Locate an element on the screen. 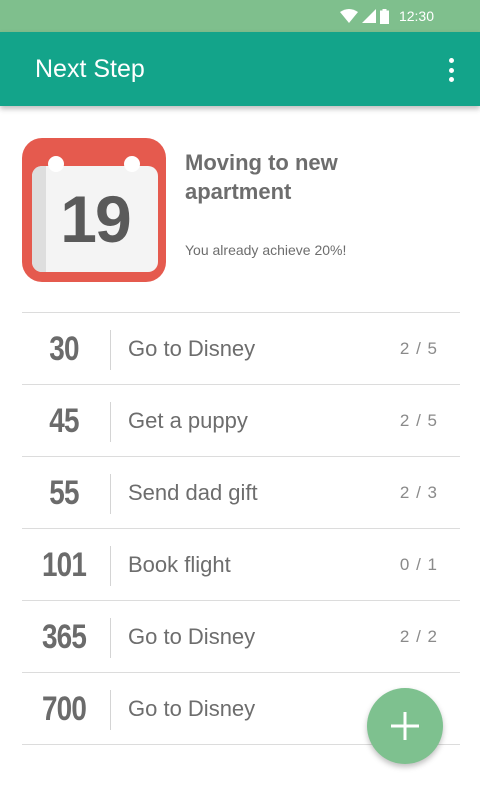 Image resolution: width=480 pixels, height=800 pixels. status-icons is located at coordinates (364, 16).